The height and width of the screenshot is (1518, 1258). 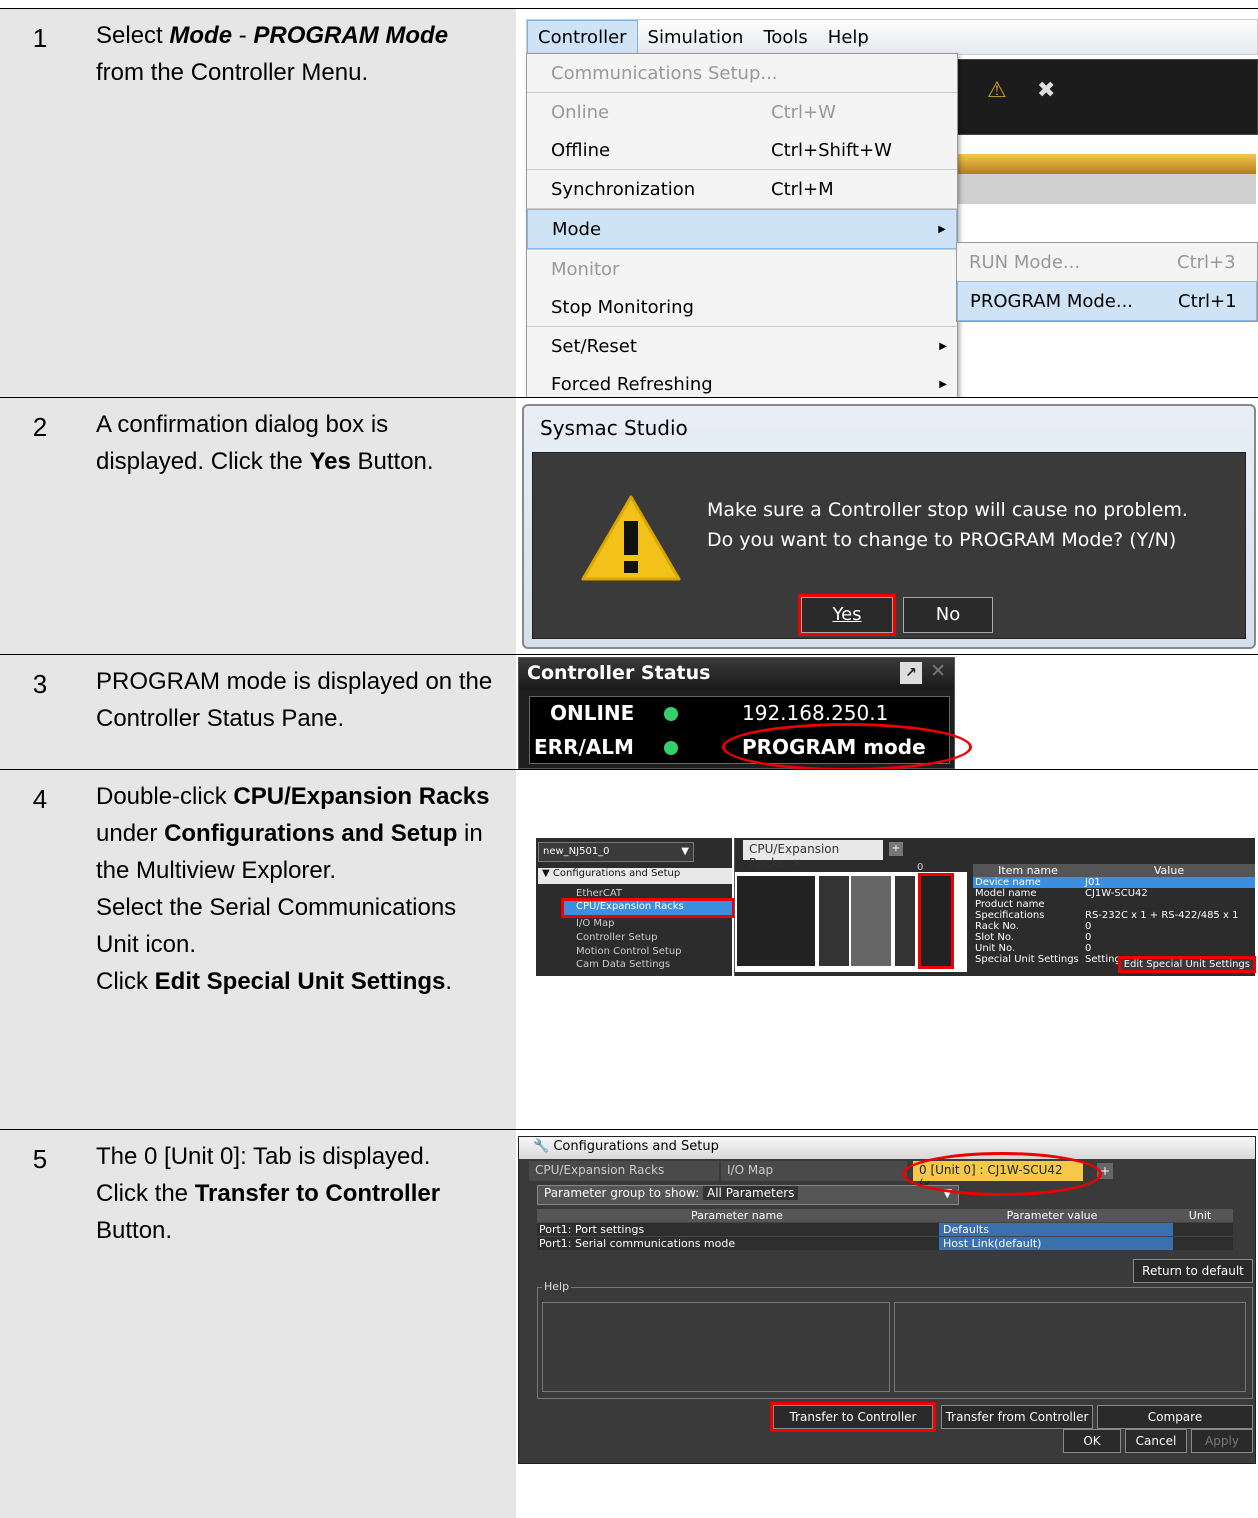 What do you see at coordinates (619, 673) in the screenshot?
I see `pane-title: Controller Status` at bounding box center [619, 673].